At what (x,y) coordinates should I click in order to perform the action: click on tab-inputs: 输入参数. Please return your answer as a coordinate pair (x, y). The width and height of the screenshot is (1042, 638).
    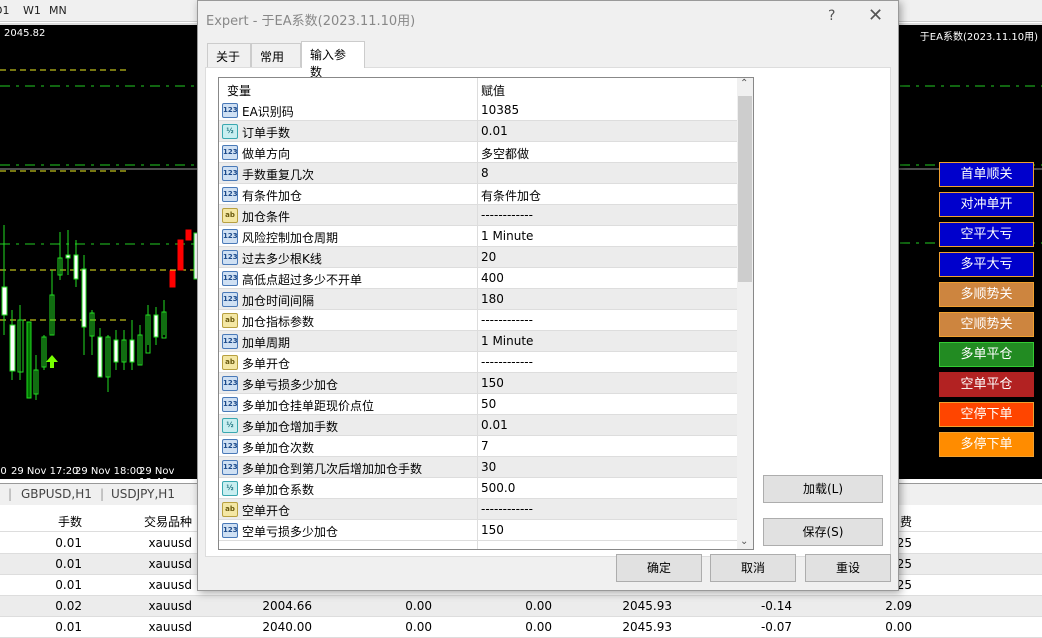
    Looking at the image, I should click on (333, 60).